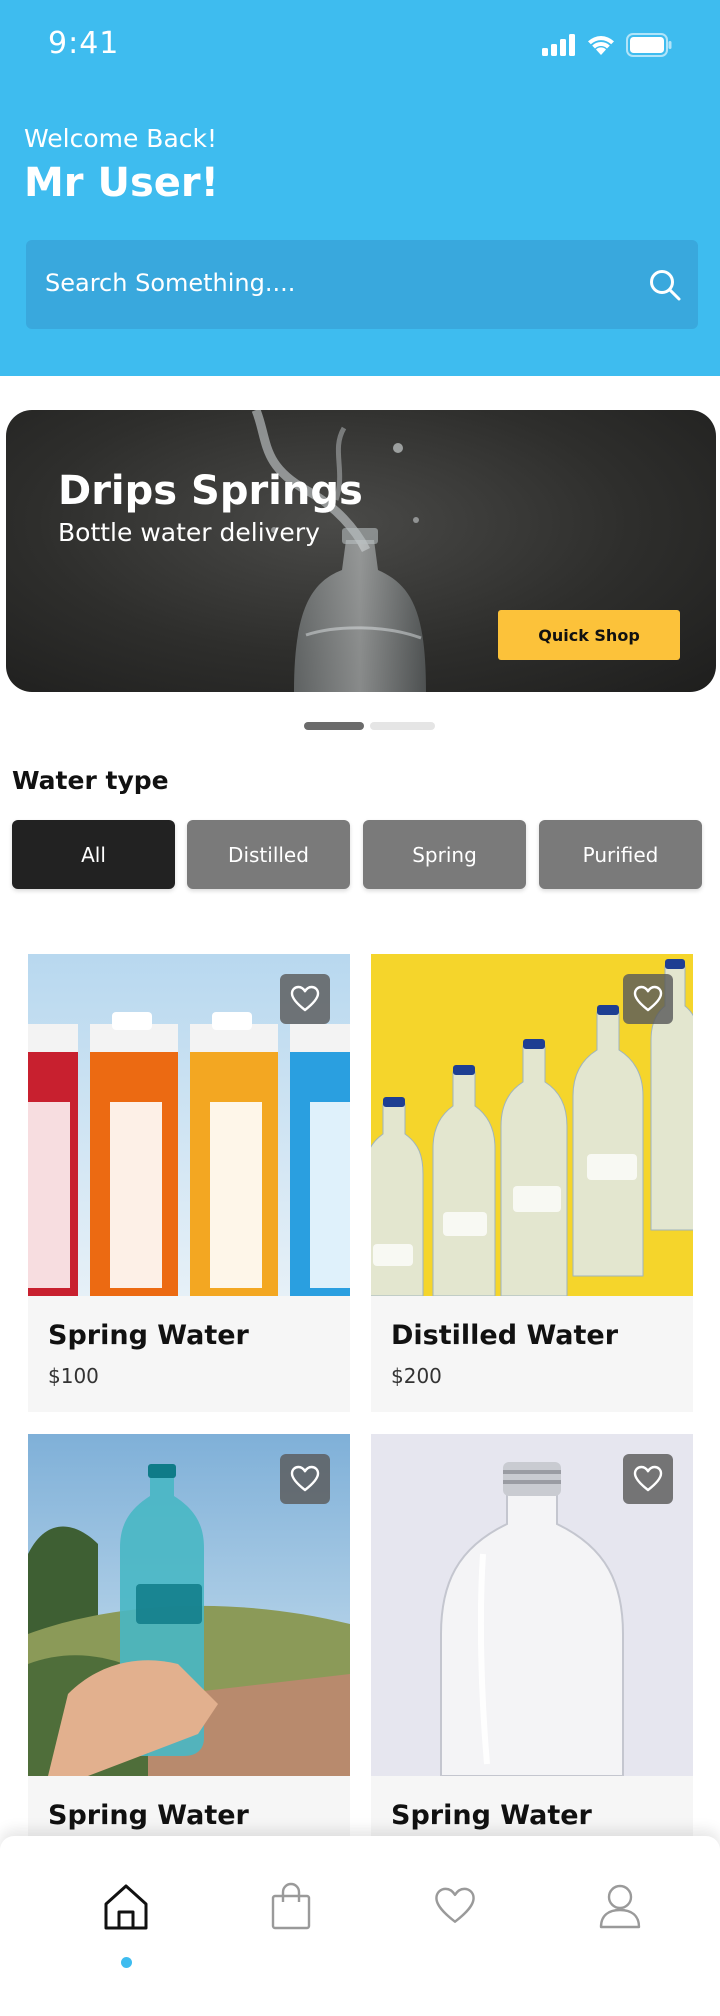  I want to click on carousel-indicator, so click(369, 726).